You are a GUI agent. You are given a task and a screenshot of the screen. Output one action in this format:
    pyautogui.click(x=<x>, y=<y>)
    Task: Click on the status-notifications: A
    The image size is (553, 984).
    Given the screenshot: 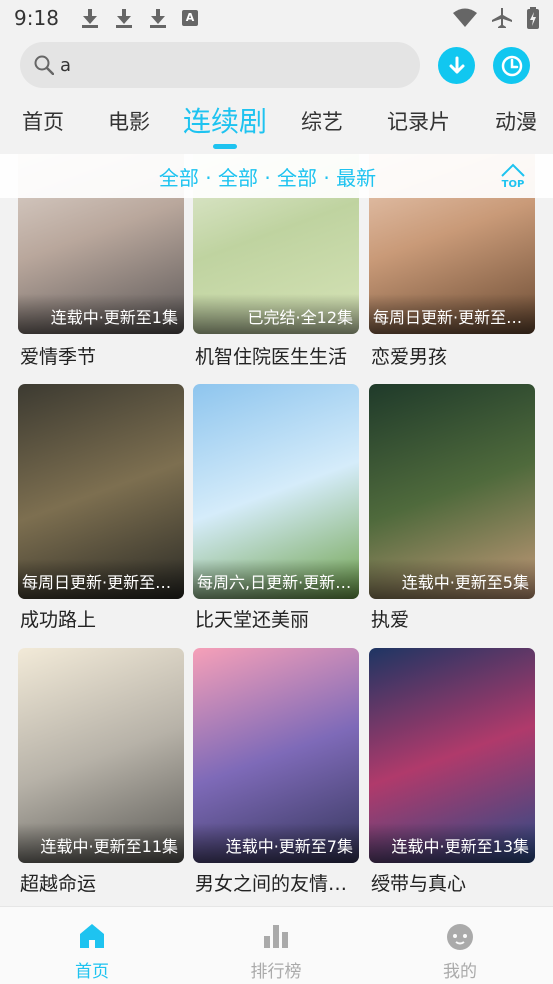 What is the action you would take?
    pyautogui.click(x=139, y=18)
    